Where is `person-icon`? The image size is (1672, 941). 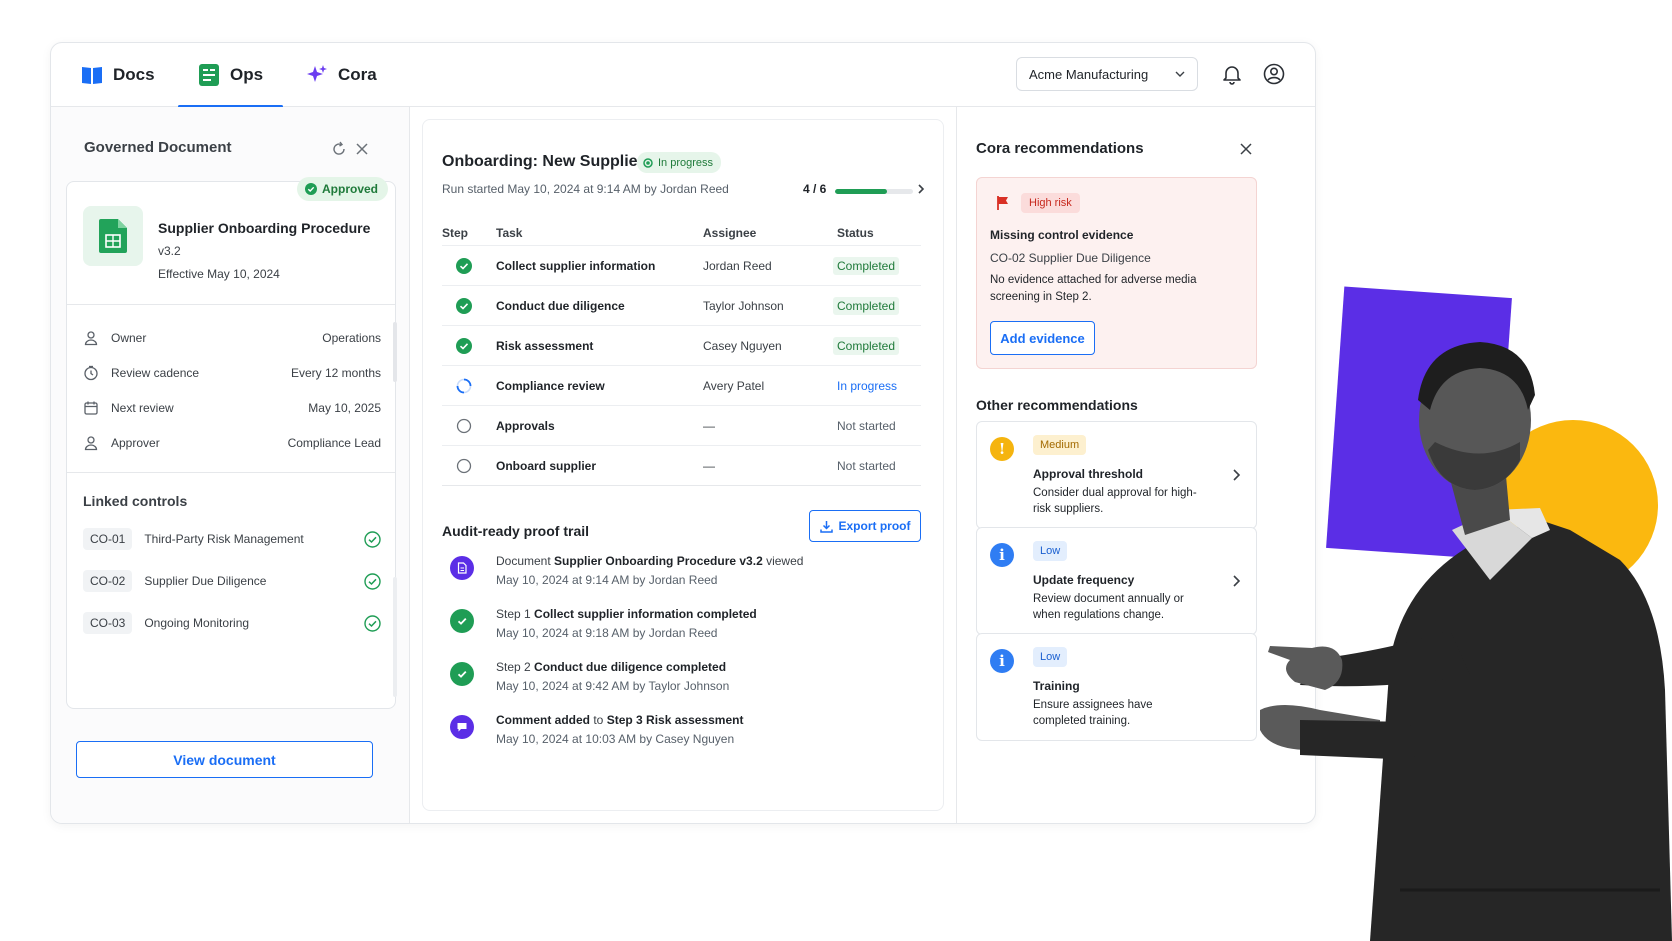
person-icon is located at coordinates (91, 338).